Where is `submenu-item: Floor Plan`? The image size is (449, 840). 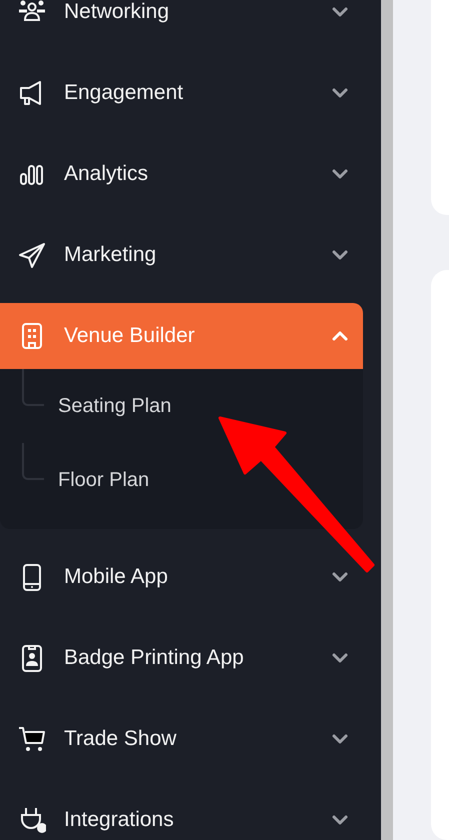
submenu-item: Floor Plan is located at coordinates (192, 480).